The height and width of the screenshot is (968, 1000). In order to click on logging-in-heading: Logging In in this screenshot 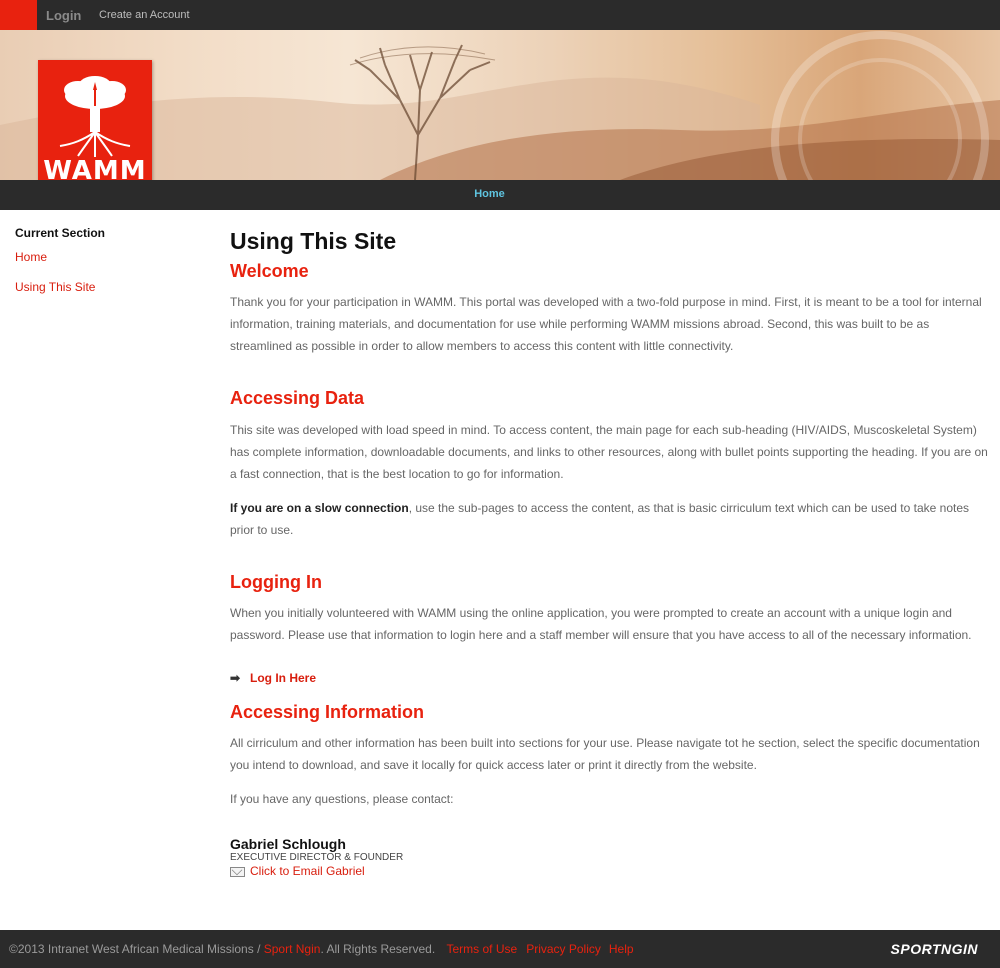, I will do `click(276, 582)`.